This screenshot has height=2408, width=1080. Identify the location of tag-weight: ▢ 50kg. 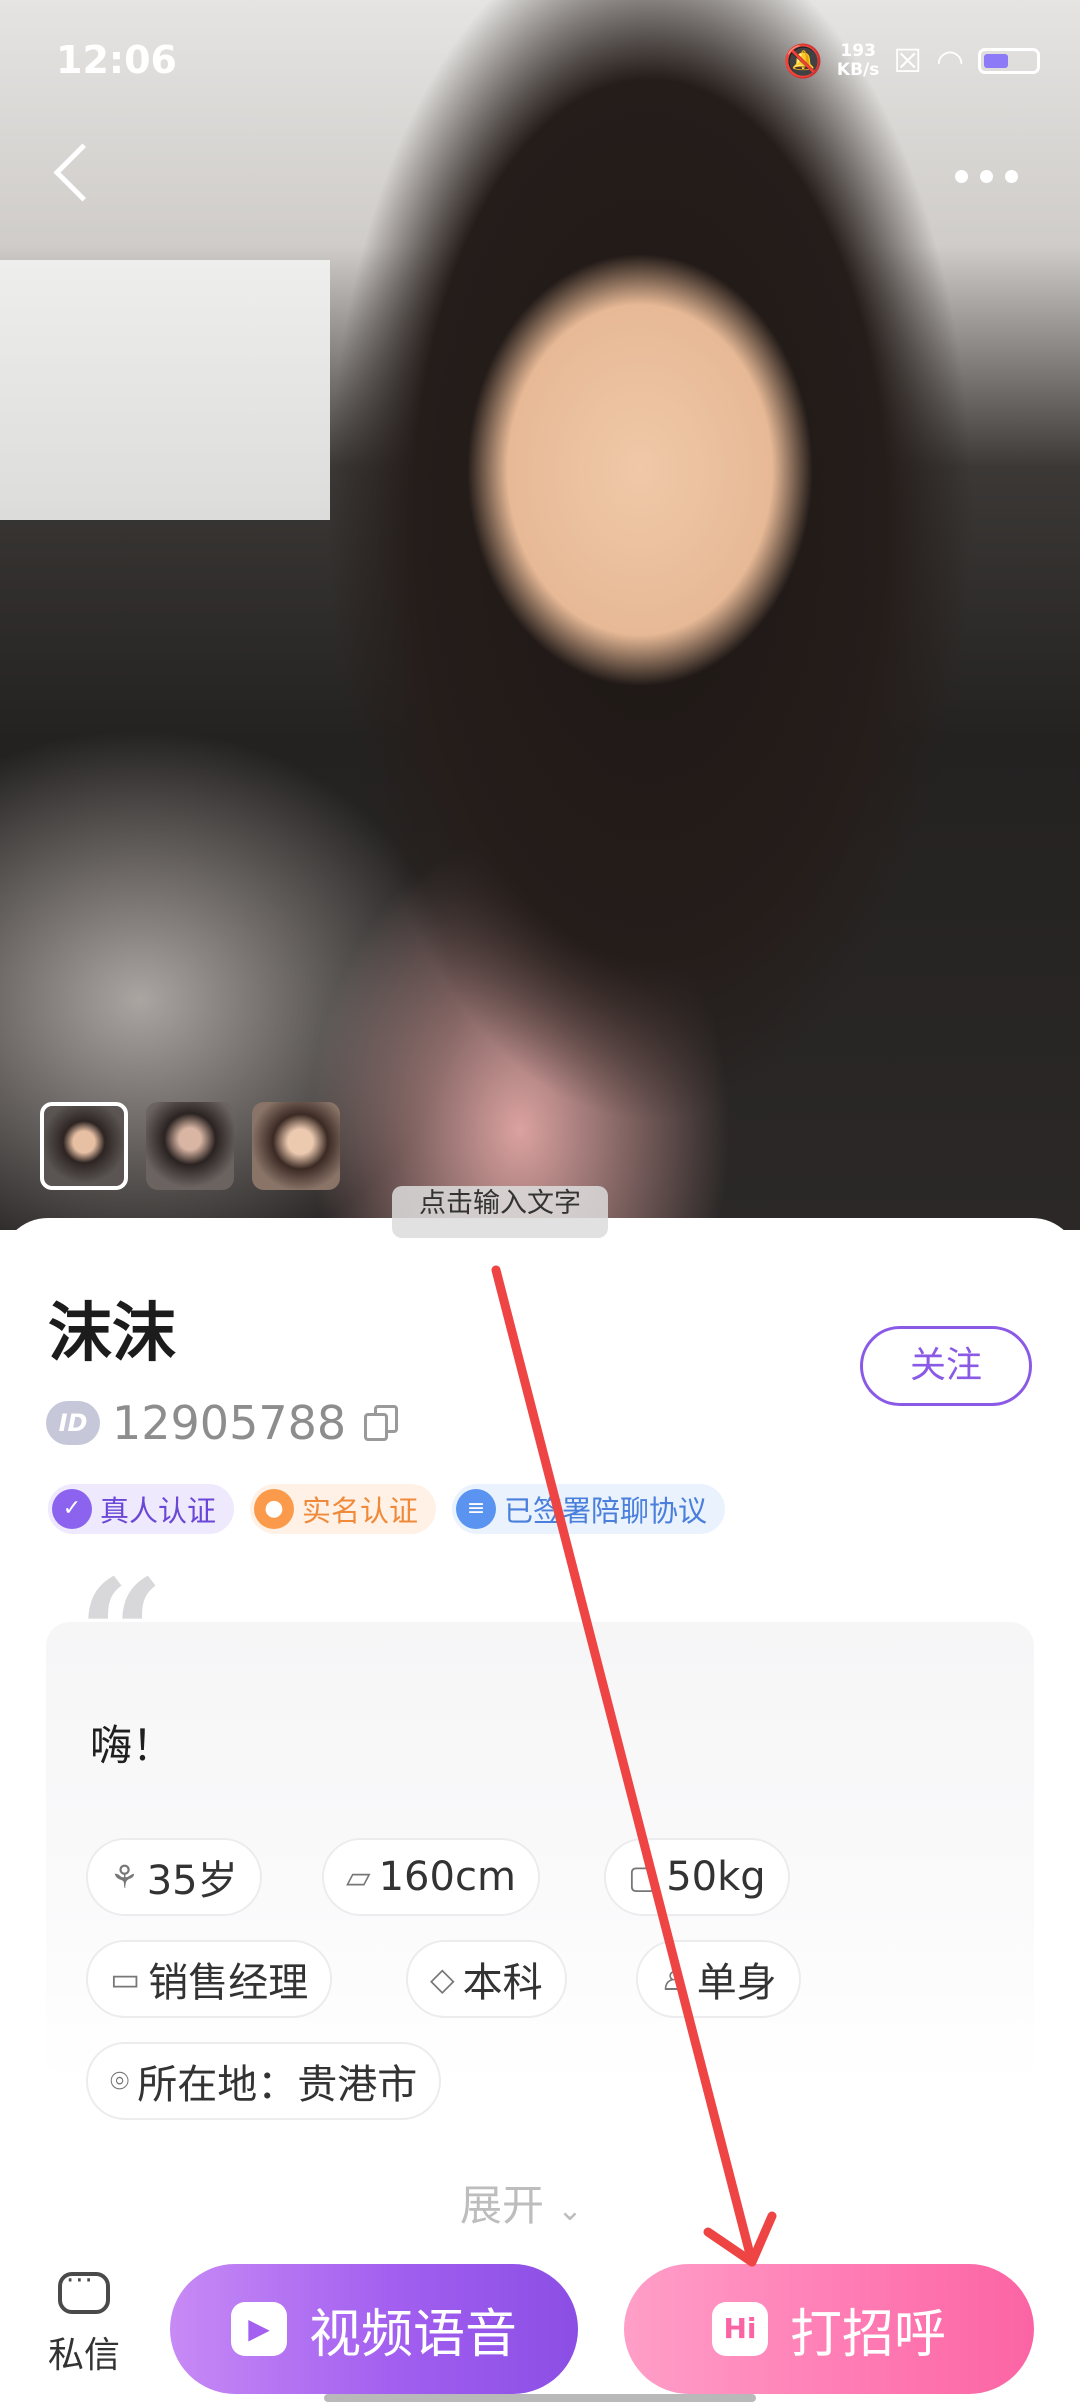
(697, 1877).